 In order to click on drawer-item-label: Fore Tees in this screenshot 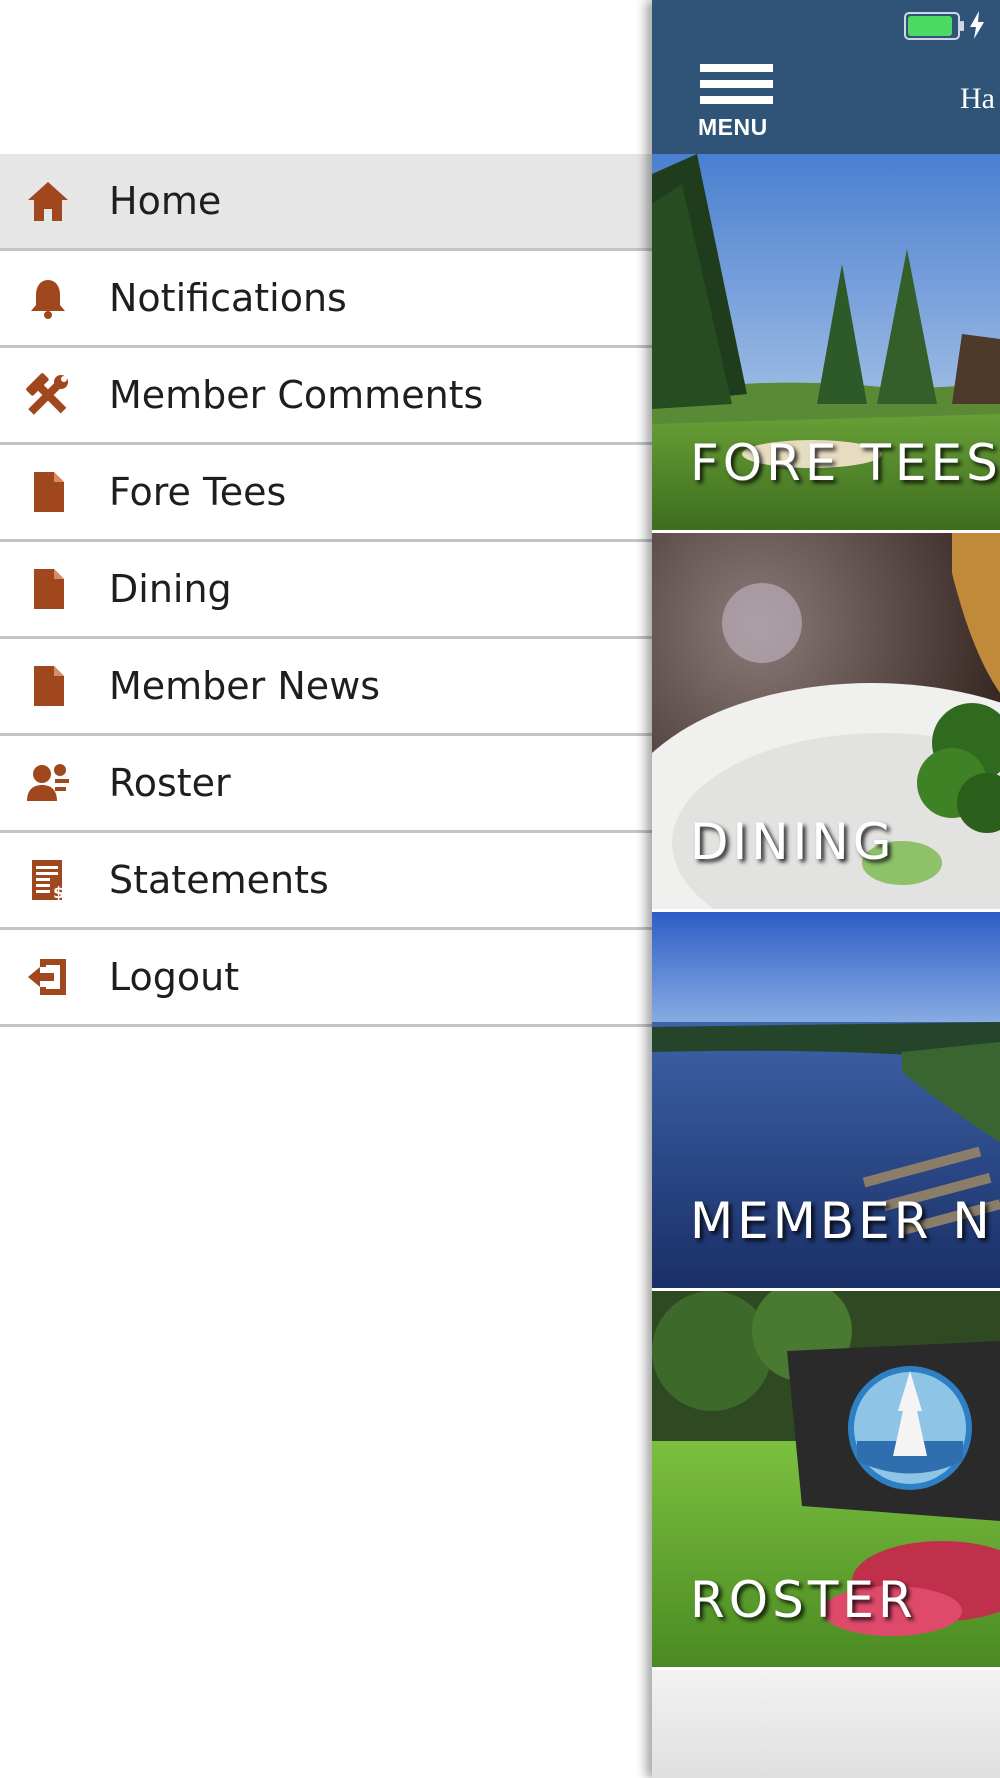, I will do `click(198, 492)`.